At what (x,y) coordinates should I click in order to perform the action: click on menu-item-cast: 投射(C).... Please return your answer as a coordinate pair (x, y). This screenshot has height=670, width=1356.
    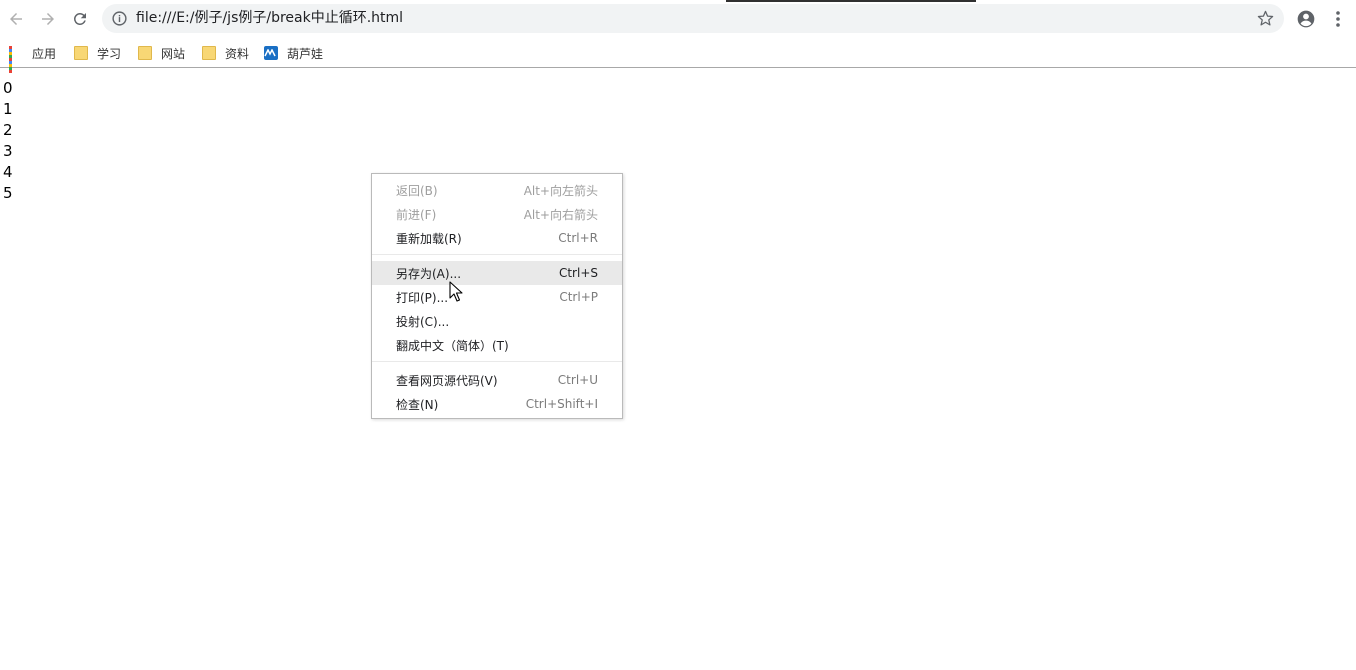
    Looking at the image, I should click on (497, 321).